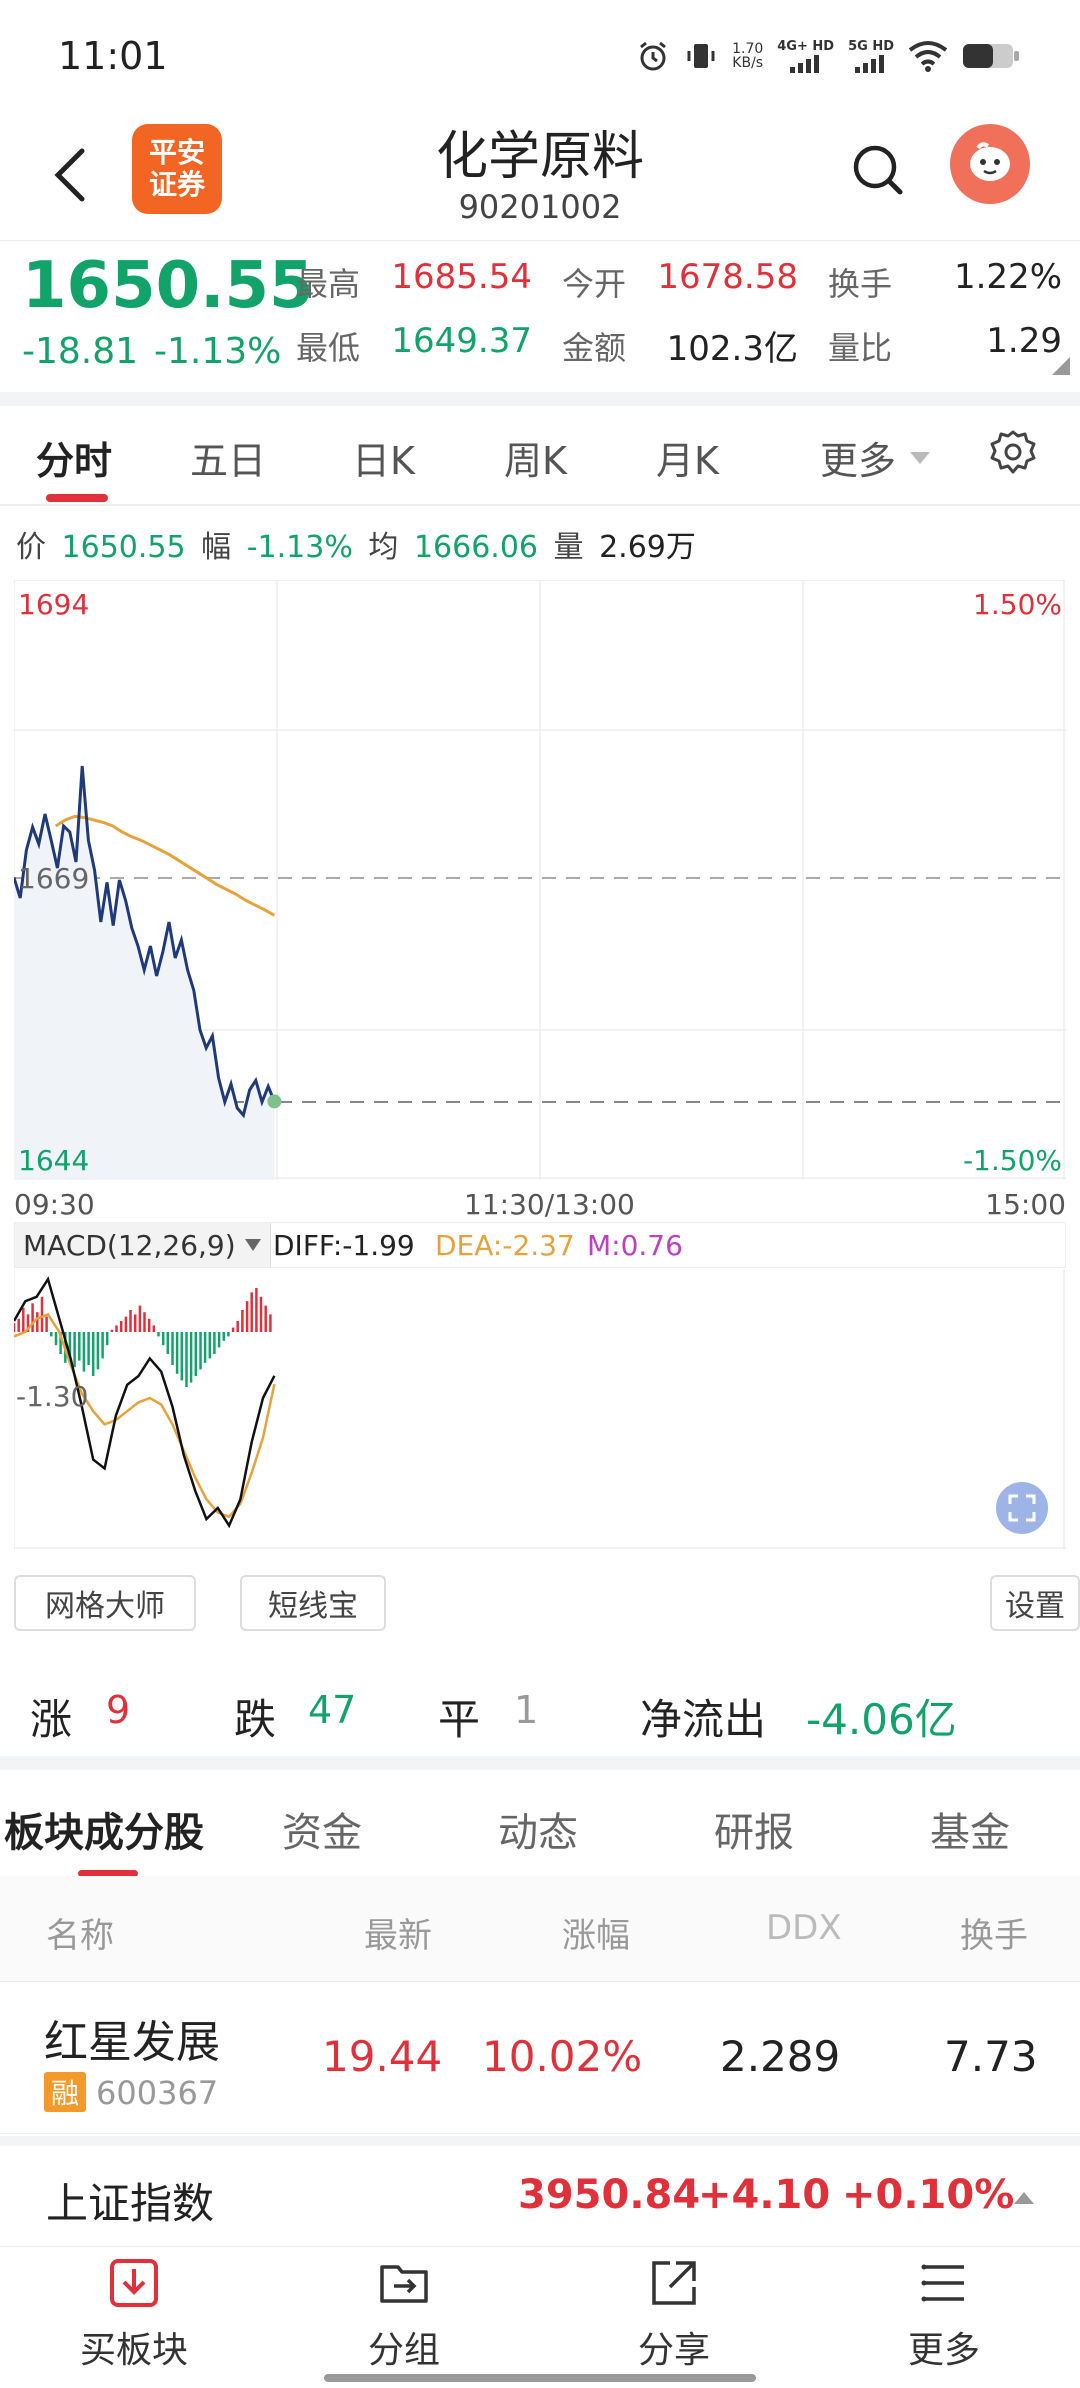  What do you see at coordinates (568, 547) in the screenshot?
I see `info-vol-label: 量` at bounding box center [568, 547].